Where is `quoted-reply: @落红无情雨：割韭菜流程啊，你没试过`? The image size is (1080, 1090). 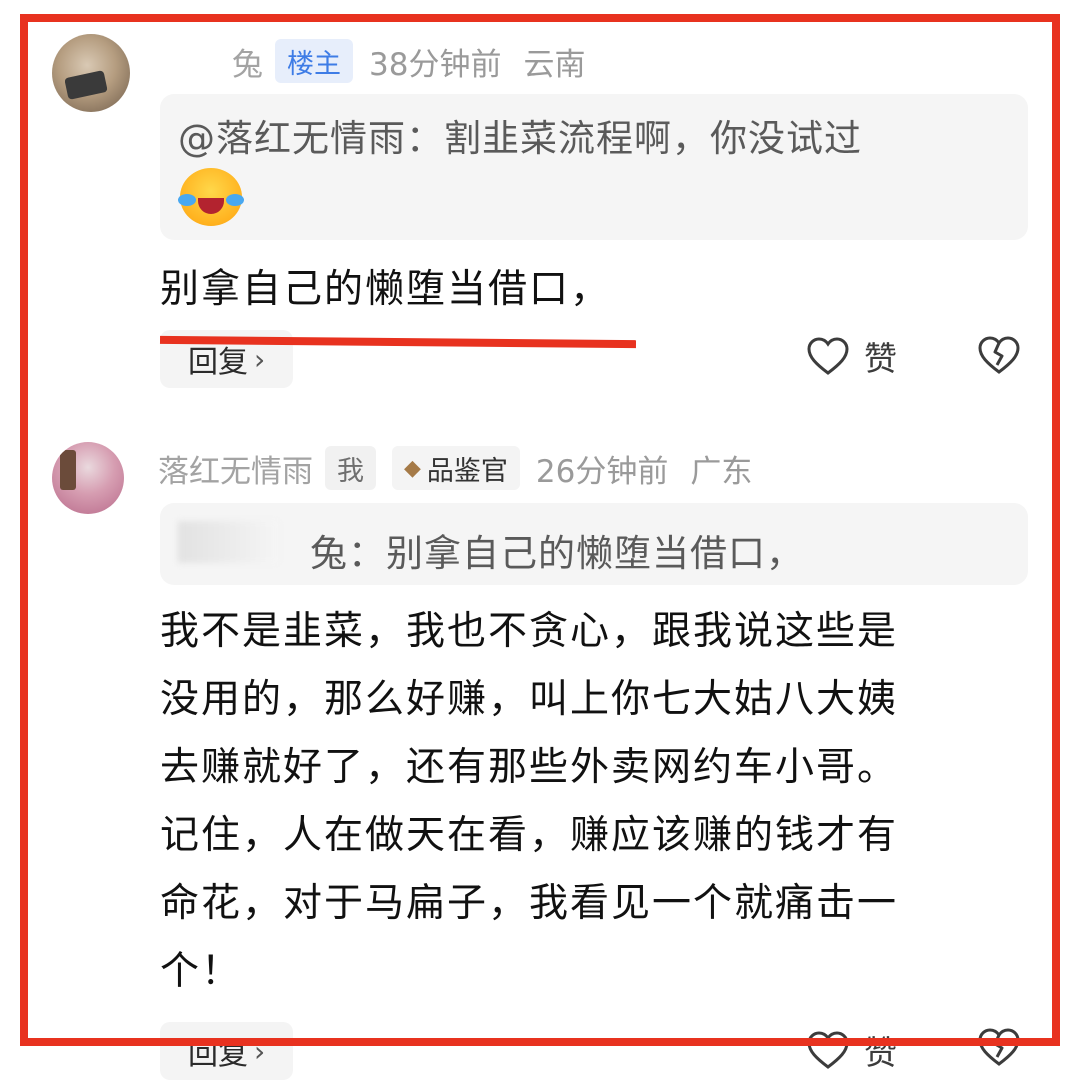 quoted-reply: @落红无情雨：割韭菜流程啊，你没试过 is located at coordinates (594, 167).